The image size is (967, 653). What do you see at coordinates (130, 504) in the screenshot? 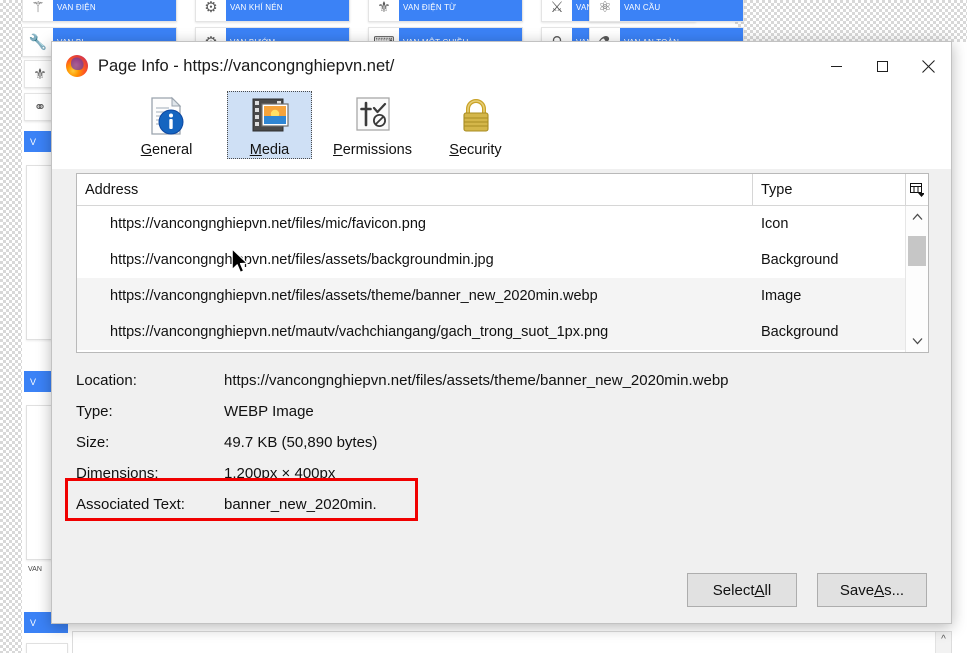
I see `detail-label: Associated Text:` at bounding box center [130, 504].